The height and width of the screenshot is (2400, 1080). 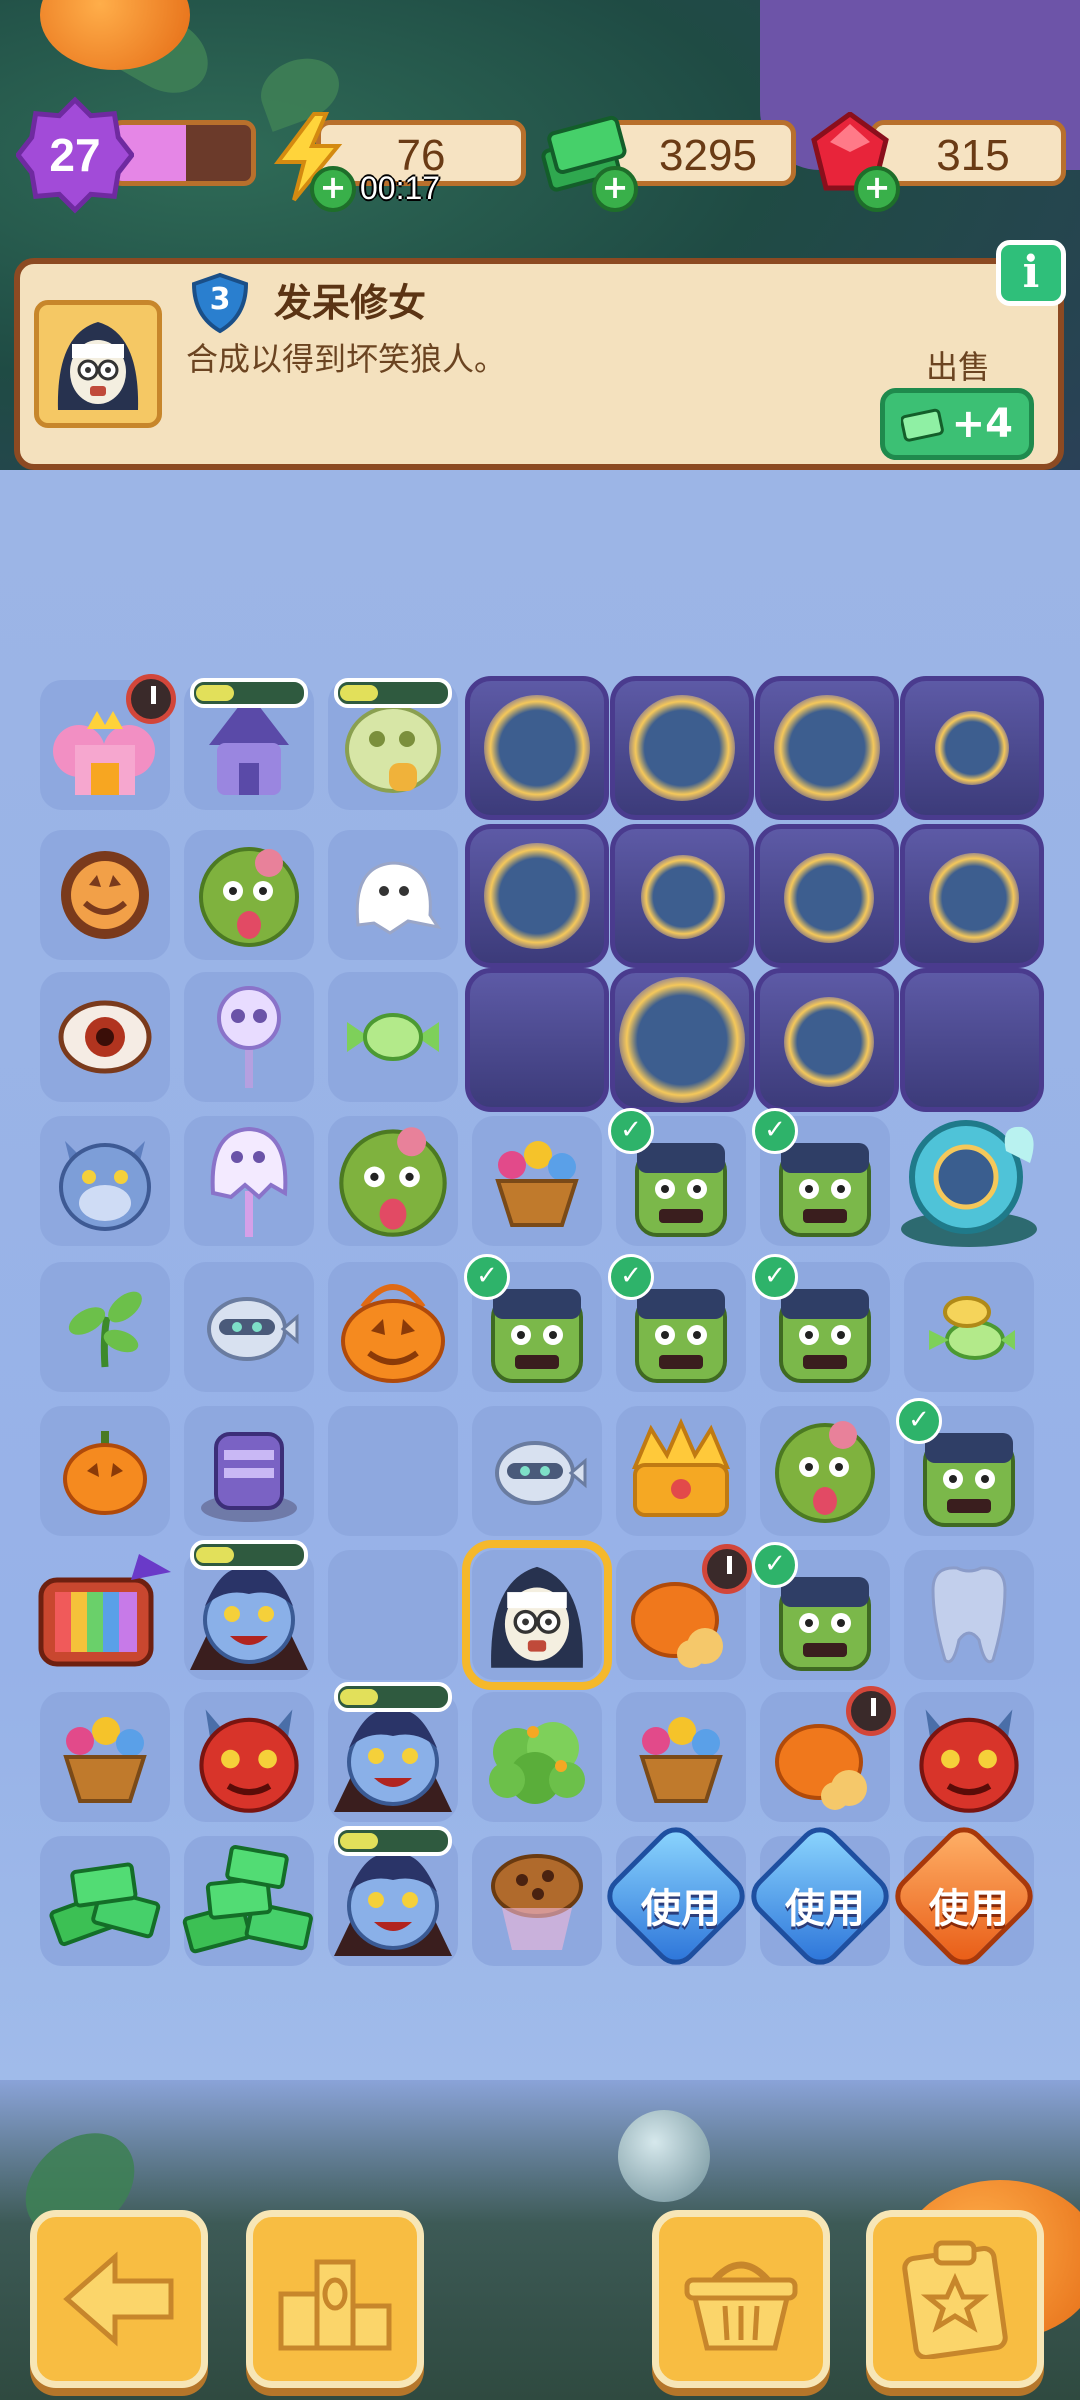 I want to click on energy-plus-button: +, so click(x=333, y=189).